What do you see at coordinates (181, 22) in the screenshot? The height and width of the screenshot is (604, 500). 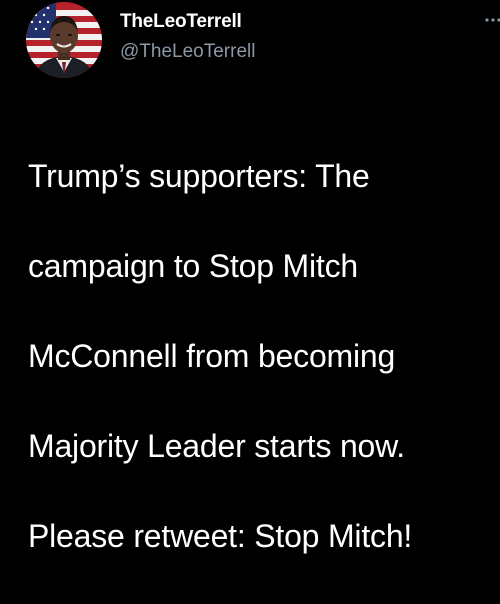 I see `author-display-name: TheLeoTerrell` at bounding box center [181, 22].